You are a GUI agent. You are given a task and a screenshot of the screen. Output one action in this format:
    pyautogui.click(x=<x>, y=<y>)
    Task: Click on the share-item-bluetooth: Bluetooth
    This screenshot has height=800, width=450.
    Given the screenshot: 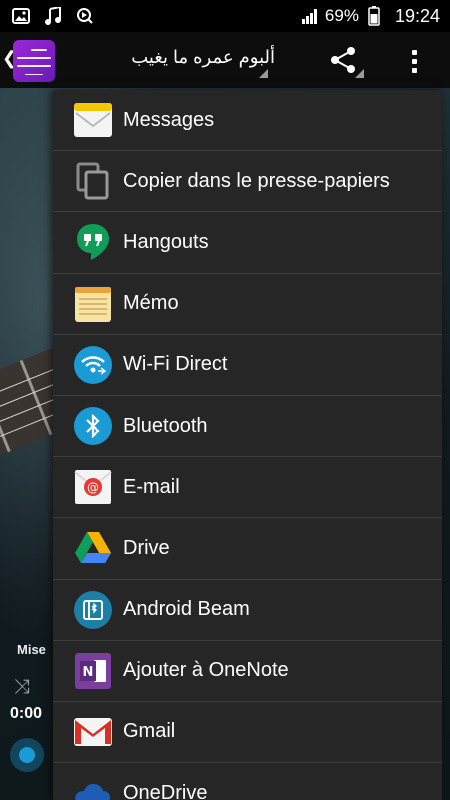 What is the action you would take?
    pyautogui.click(x=247, y=427)
    